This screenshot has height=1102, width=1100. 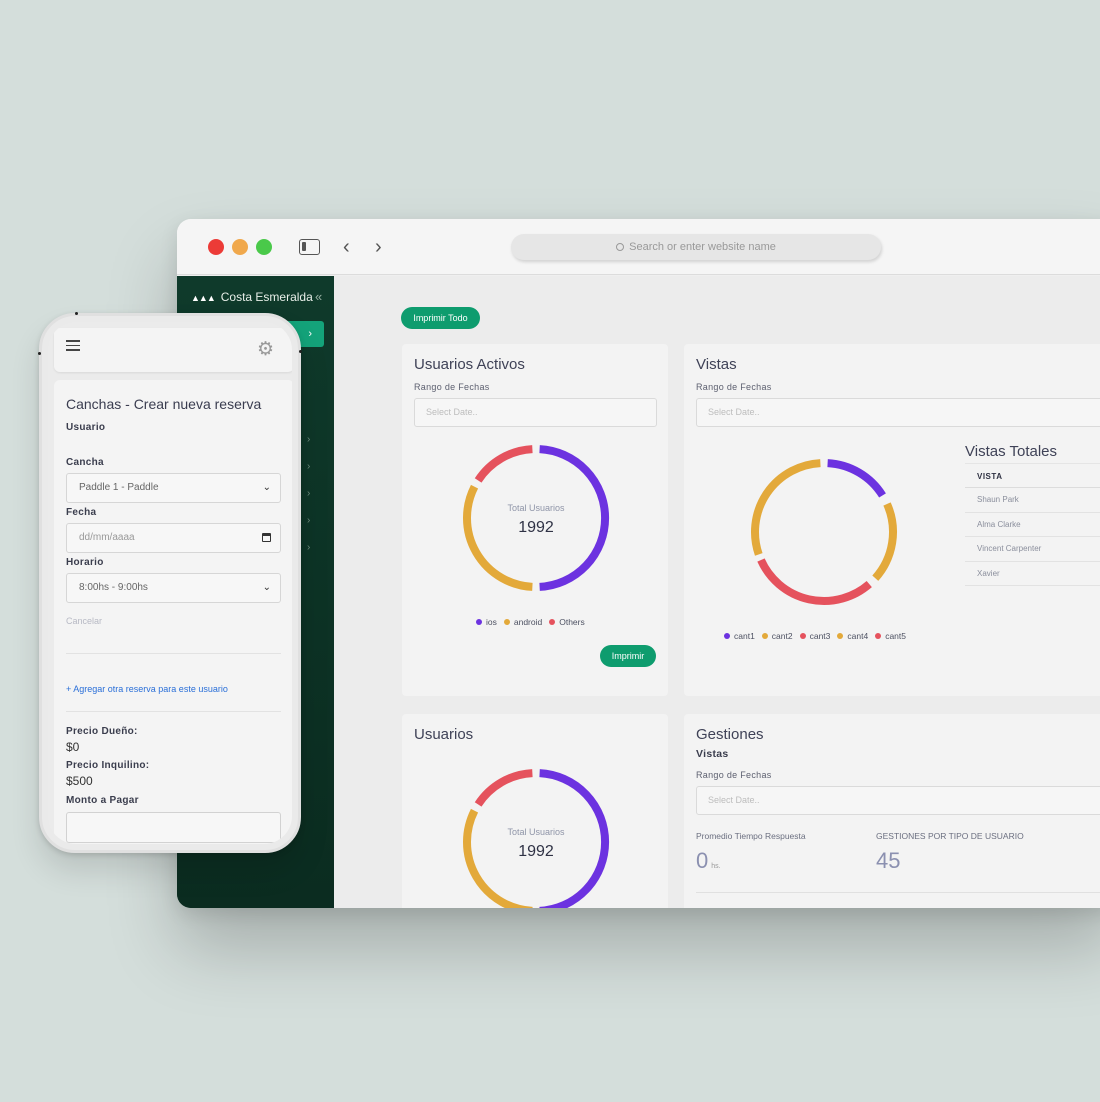 I want to click on precio-dueno-label: Precio Dueño:, so click(x=102, y=731).